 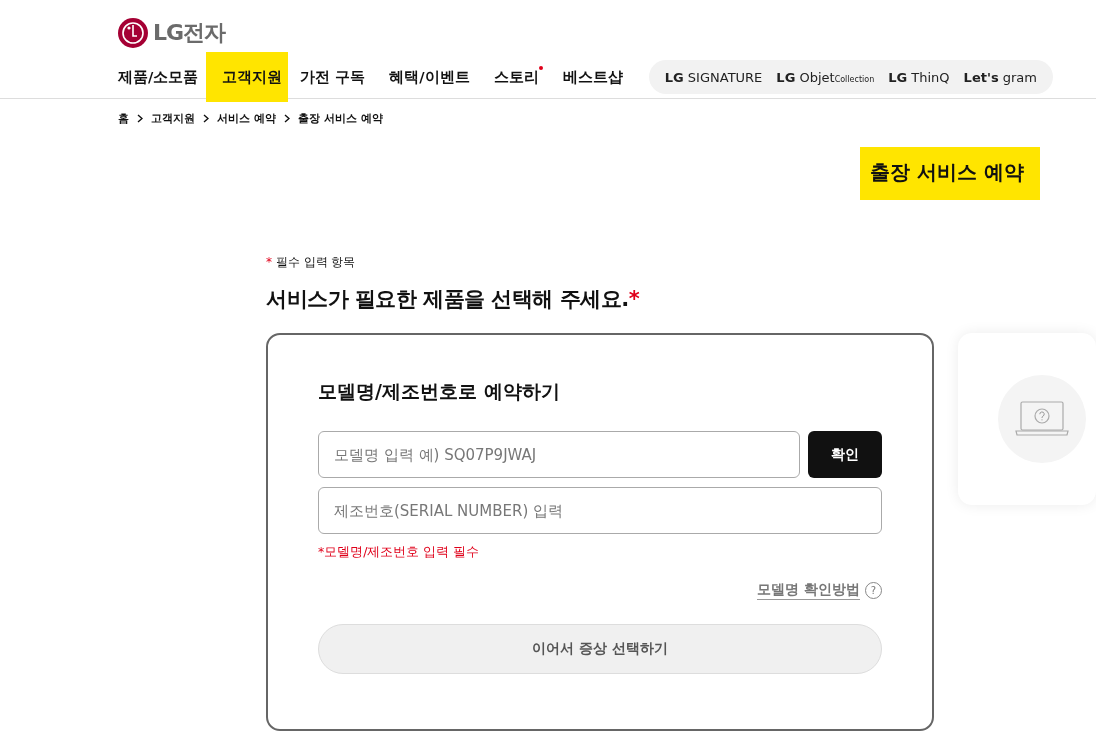 What do you see at coordinates (189, 32) in the screenshot?
I see `logo-text: LG전자` at bounding box center [189, 32].